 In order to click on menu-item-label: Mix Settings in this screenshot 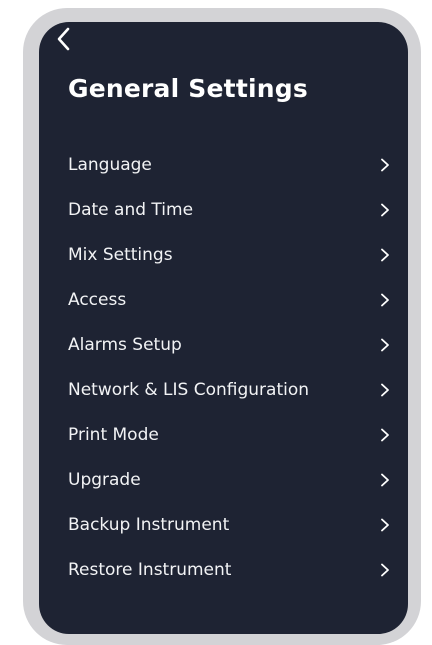, I will do `click(120, 254)`.